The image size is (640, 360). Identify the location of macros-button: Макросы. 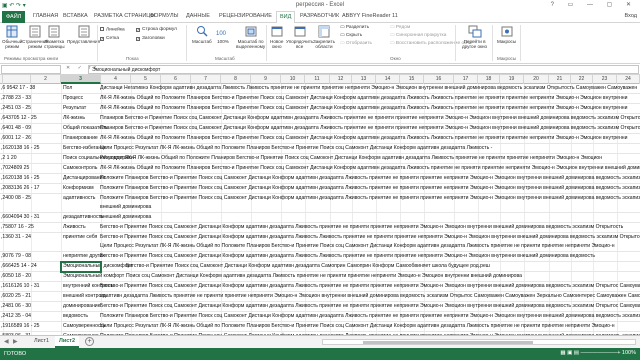
(506, 34).